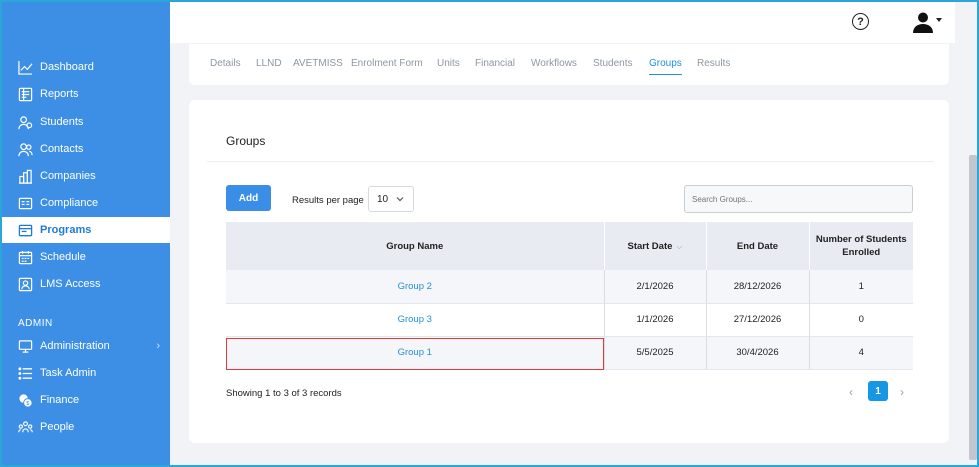  I want to click on start-date-cell: 5/5/2025, so click(655, 353).